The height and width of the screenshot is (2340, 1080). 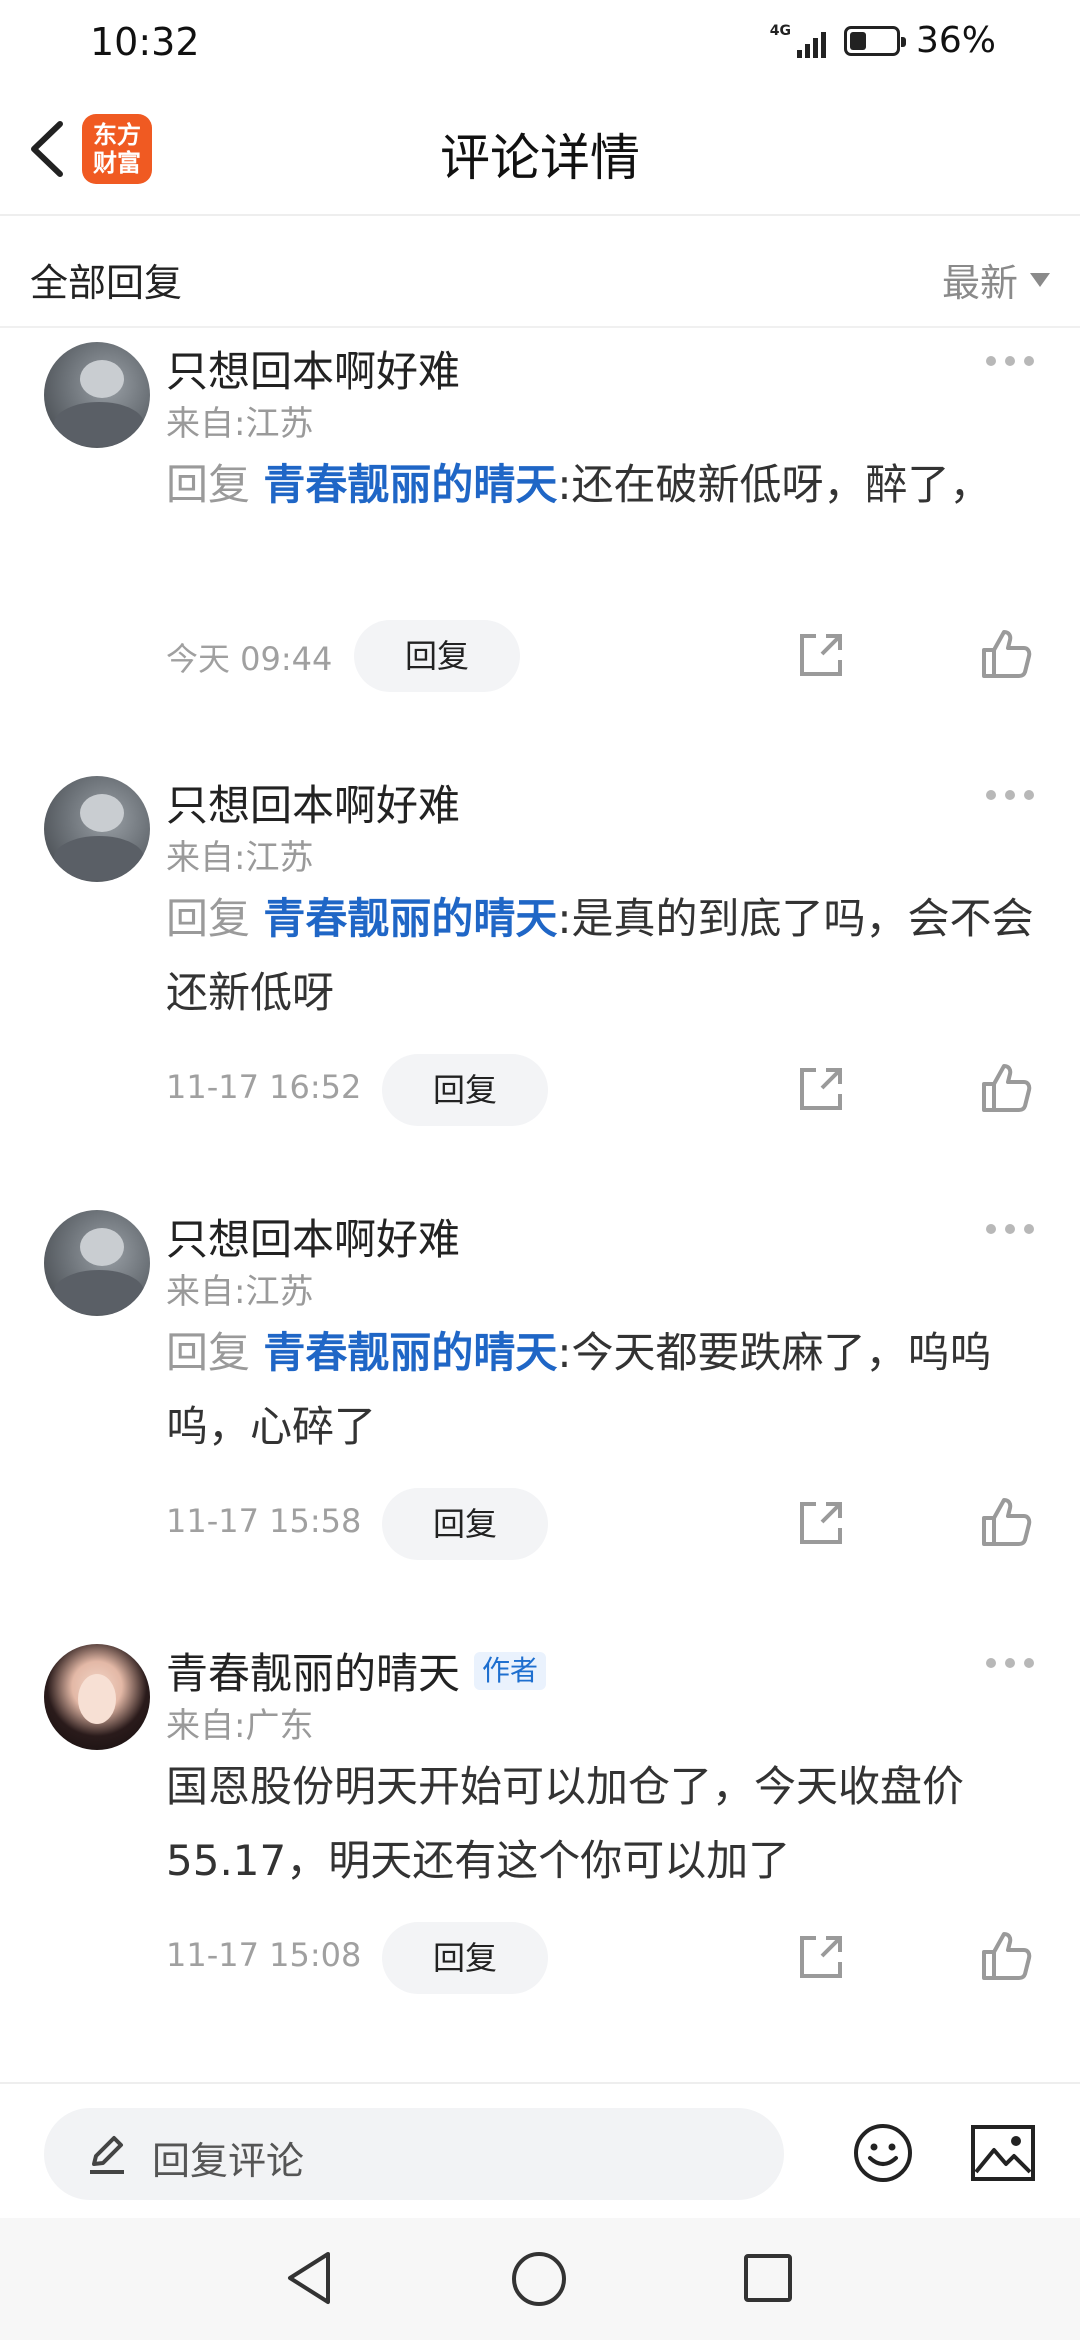 I want to click on emoji-icon, so click(x=883, y=2153).